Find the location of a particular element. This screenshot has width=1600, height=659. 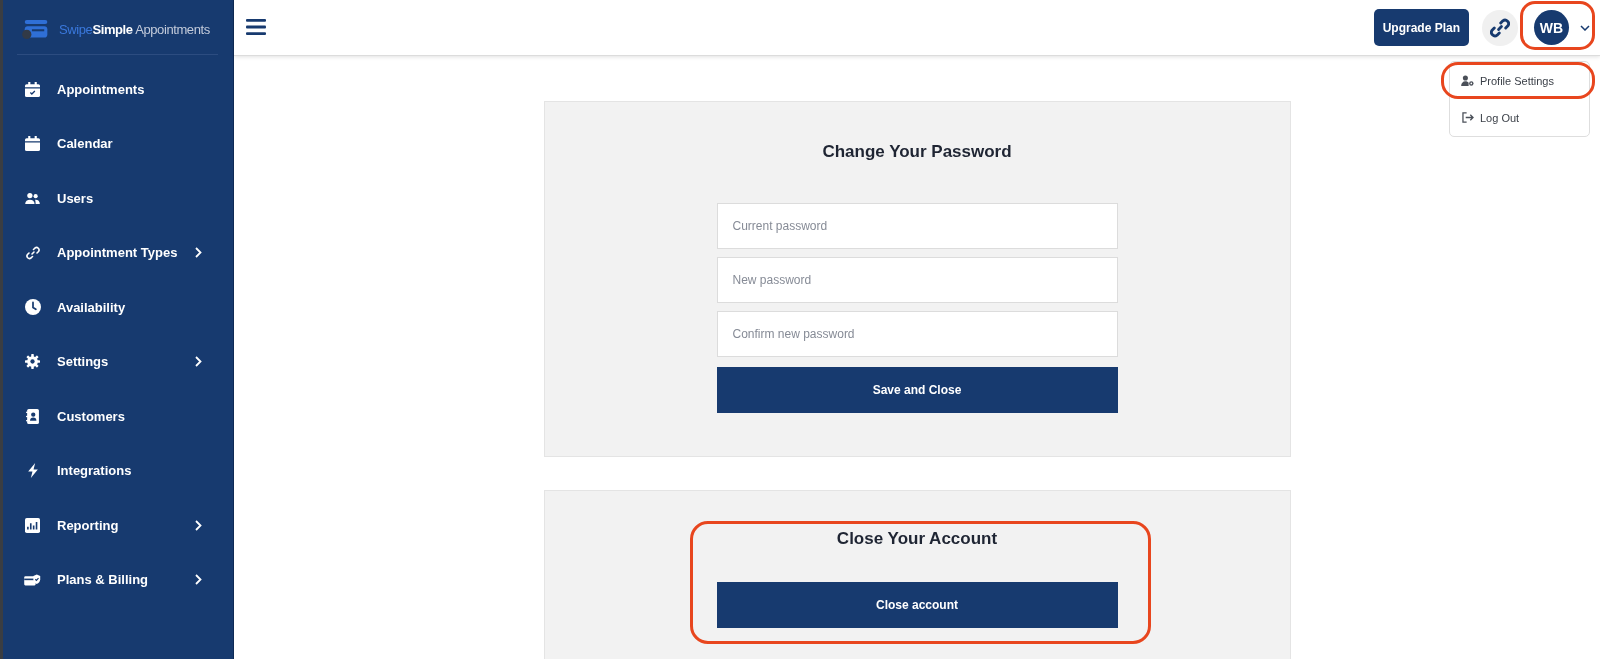

password-field: Confirm new password is located at coordinates (917, 334).